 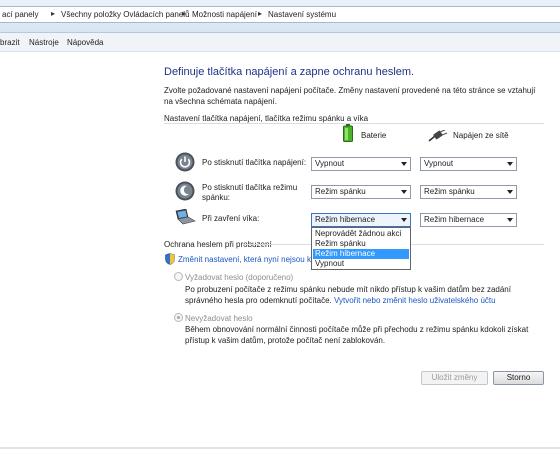 What do you see at coordinates (178, 276) in the screenshot?
I see `require-password-radio` at bounding box center [178, 276].